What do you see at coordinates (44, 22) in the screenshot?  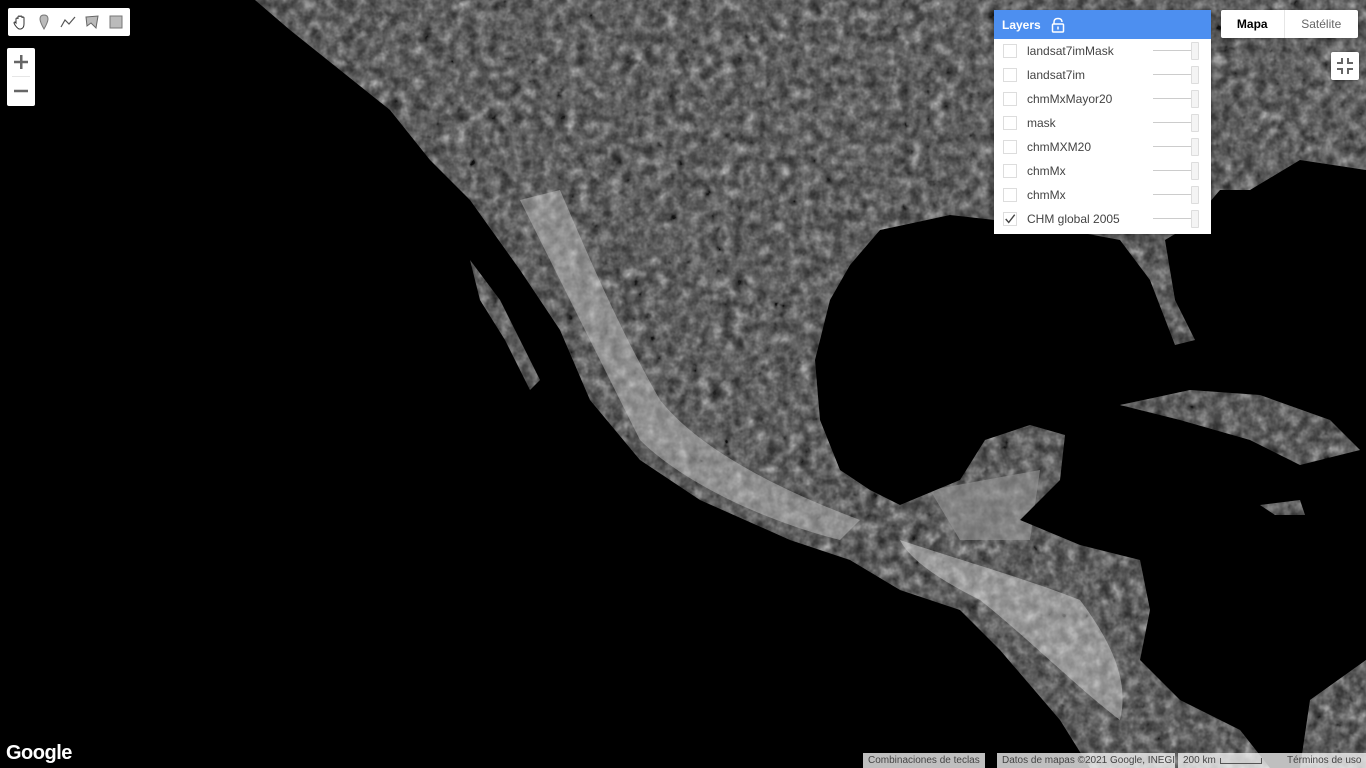 I see `marker-pin-icon` at bounding box center [44, 22].